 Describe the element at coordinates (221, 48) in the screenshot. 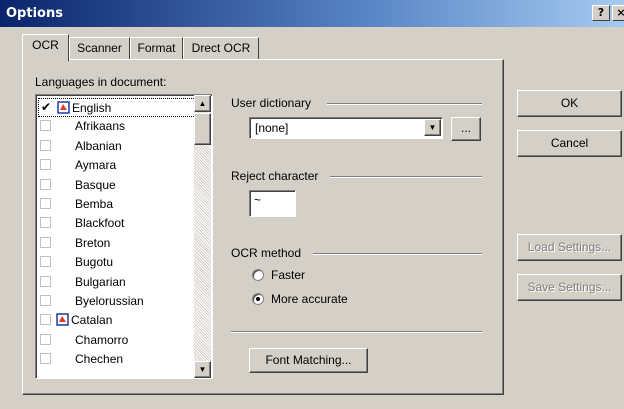

I see `tab-direct-ocr: Drect OCR` at that location.